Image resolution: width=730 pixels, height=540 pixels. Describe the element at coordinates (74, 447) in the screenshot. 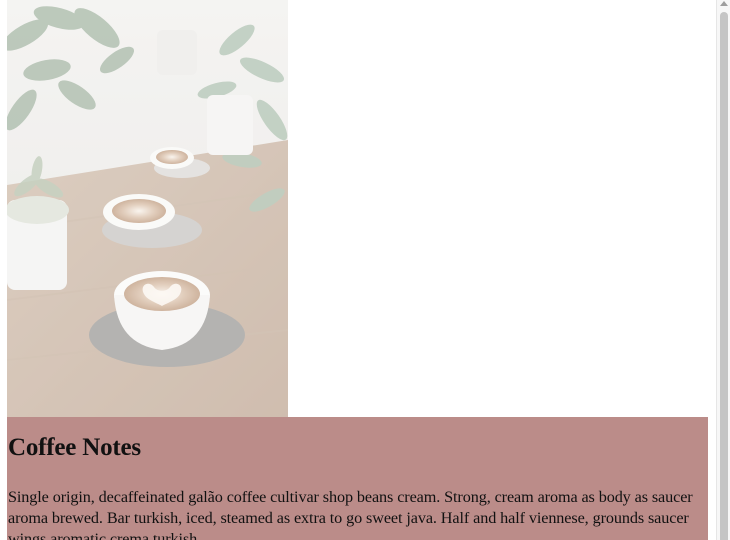

I see `article-title: Coffee Notes` at that location.